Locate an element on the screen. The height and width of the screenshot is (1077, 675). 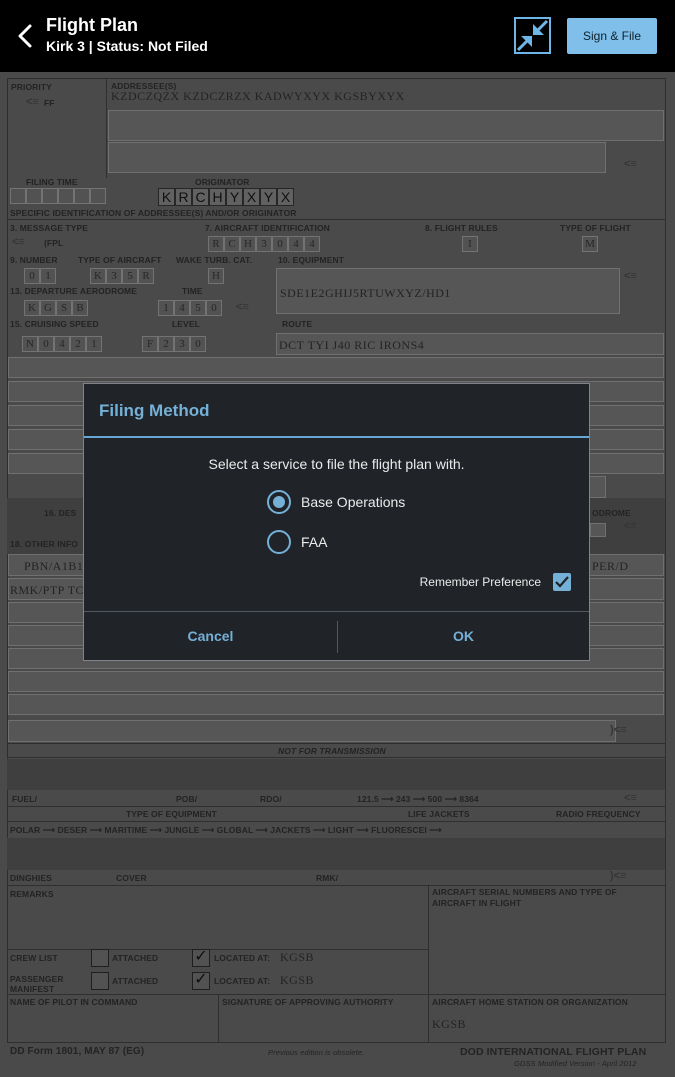
flight-rules-label: 8. FLIGHT RULES is located at coordinates (461, 228).